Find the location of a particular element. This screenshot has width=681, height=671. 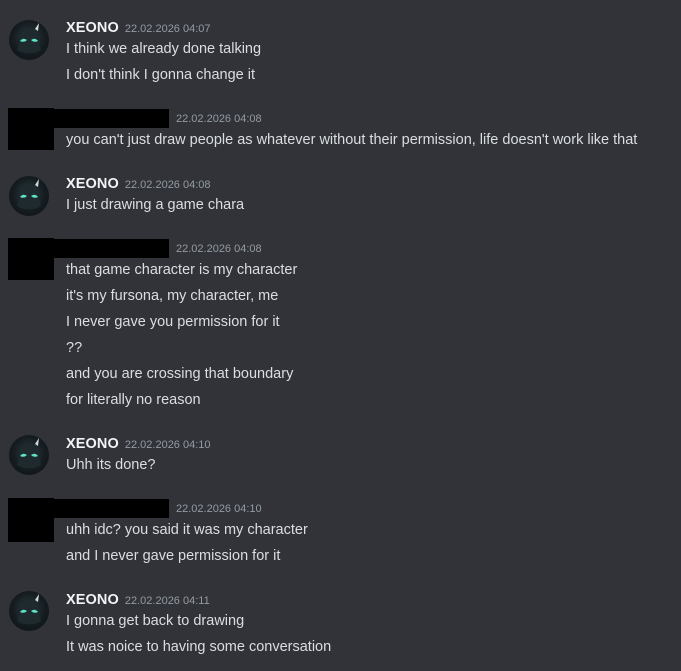

message-text: I think we already done talking is located at coordinates (164, 49).